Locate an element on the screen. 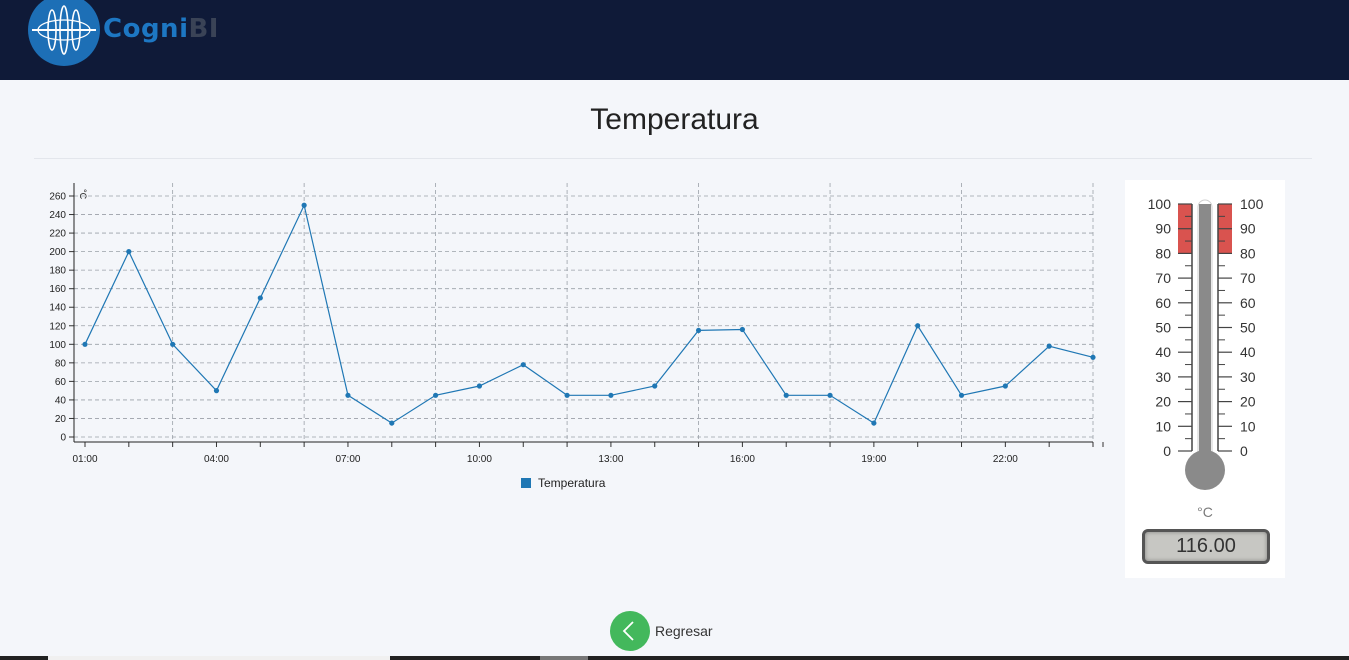 This screenshot has height=660, width=1349. gauge-tick-label-right: 50 is located at coordinates (1248, 328).